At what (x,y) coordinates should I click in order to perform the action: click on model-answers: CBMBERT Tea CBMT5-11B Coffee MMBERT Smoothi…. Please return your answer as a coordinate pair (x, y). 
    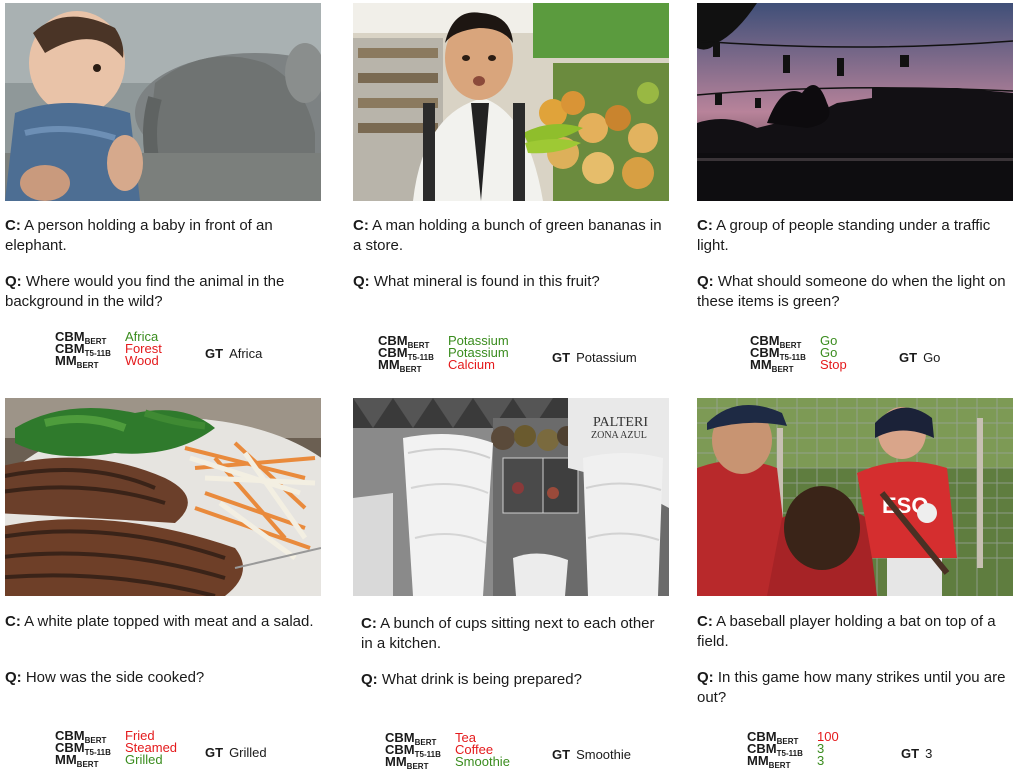
    Looking at the image, I should click on (447, 751).